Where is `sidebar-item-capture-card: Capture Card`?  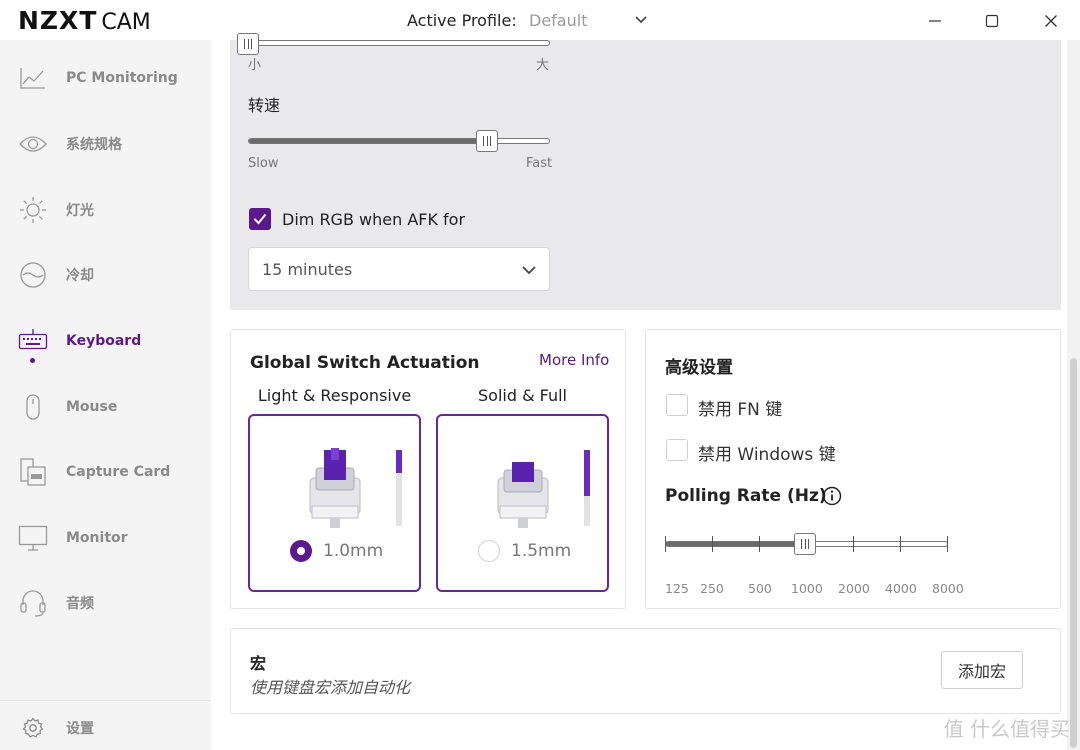
sidebar-item-capture-card: Capture Card is located at coordinates (105, 472).